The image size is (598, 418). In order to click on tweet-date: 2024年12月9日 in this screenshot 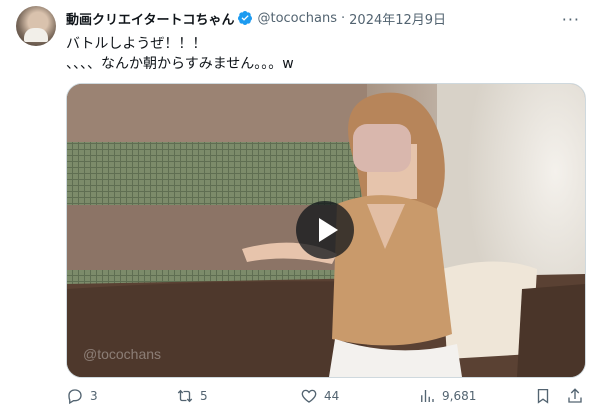, I will do `click(397, 18)`.